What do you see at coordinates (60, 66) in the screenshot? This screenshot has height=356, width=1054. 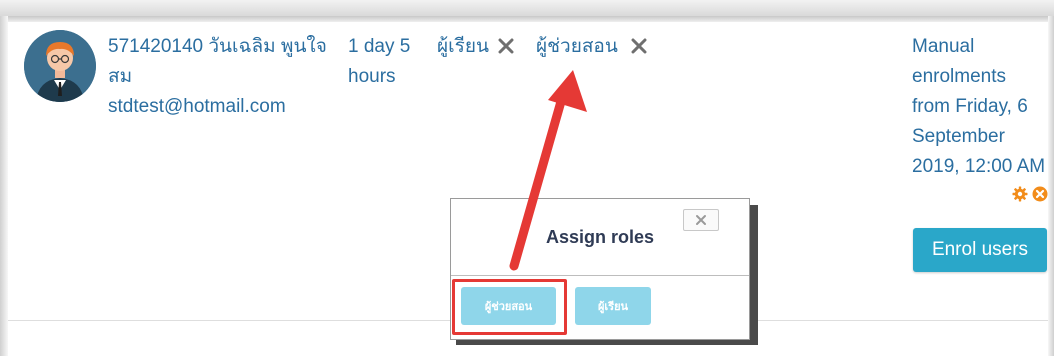 I see `user-avatar` at bounding box center [60, 66].